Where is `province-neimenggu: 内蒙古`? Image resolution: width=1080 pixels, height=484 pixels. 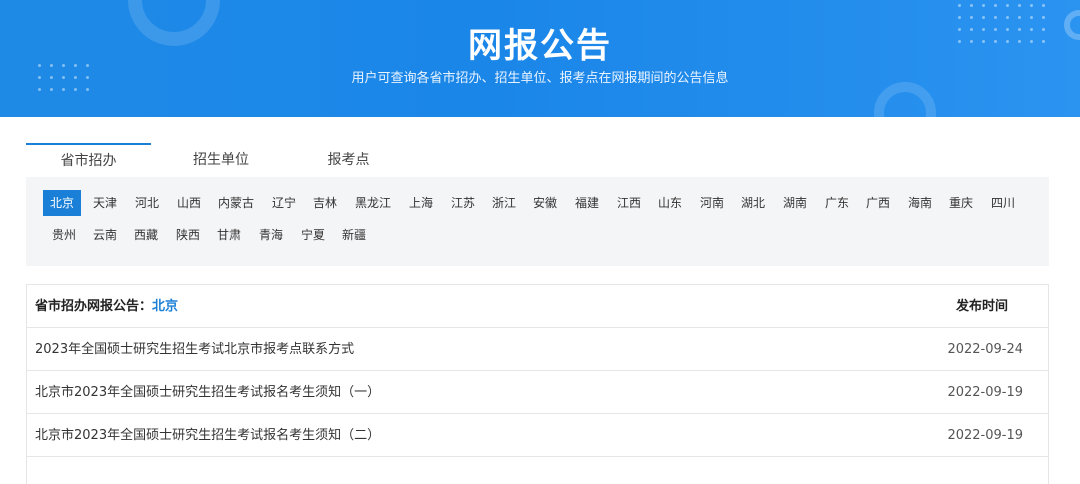 province-neimenggu: 内蒙古 is located at coordinates (236, 203).